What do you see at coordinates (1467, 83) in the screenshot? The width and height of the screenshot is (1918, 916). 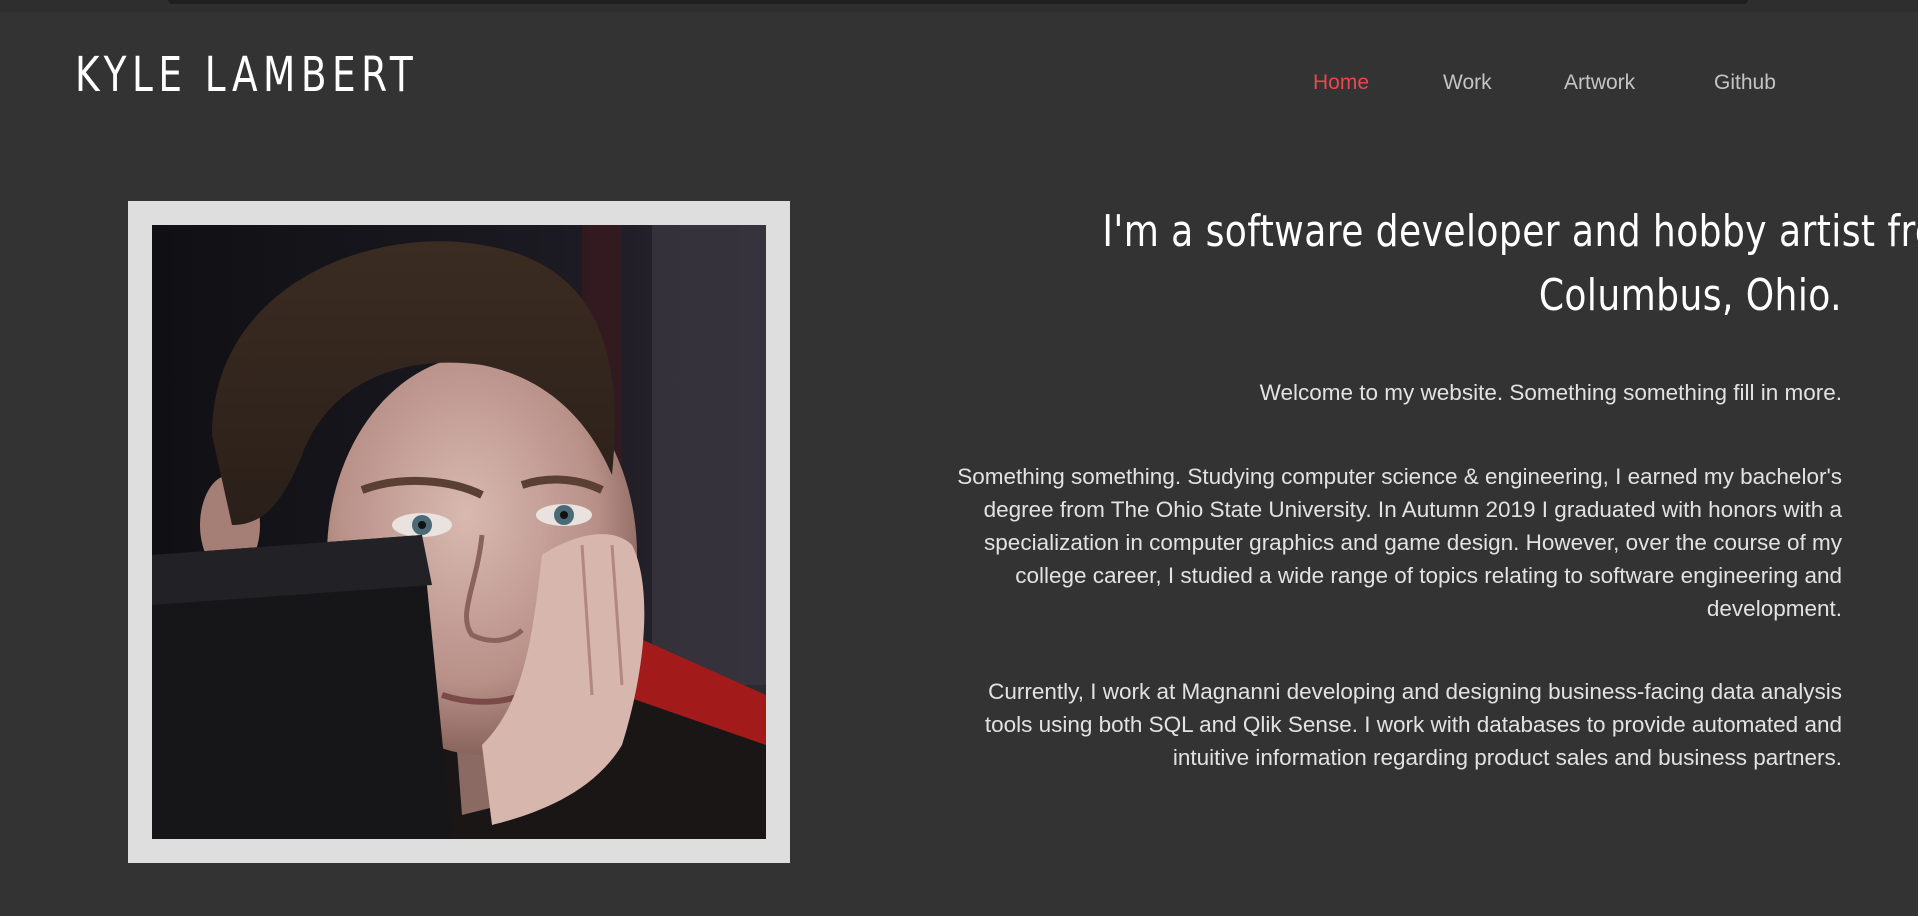 I see `nav-work-link: Work` at bounding box center [1467, 83].